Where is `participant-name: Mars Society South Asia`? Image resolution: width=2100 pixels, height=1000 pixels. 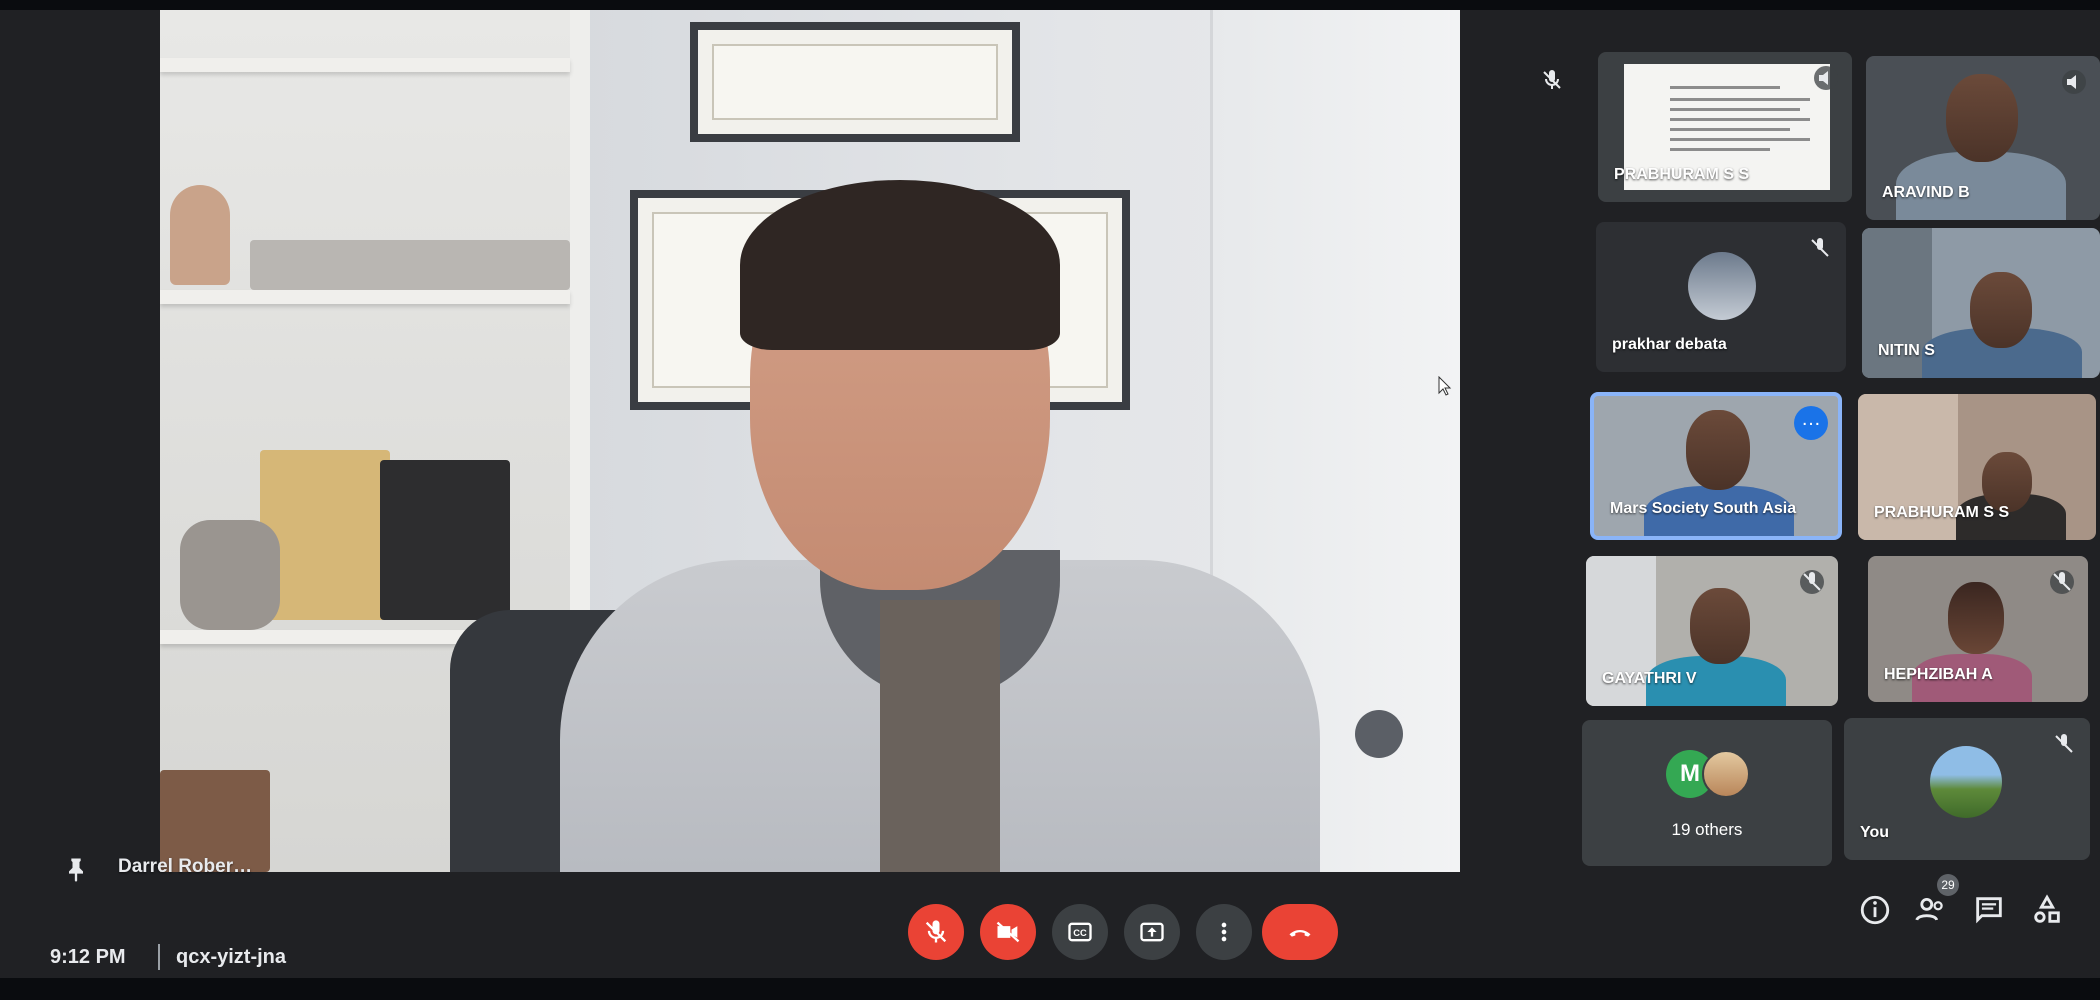 participant-name: Mars Society South Asia is located at coordinates (1703, 508).